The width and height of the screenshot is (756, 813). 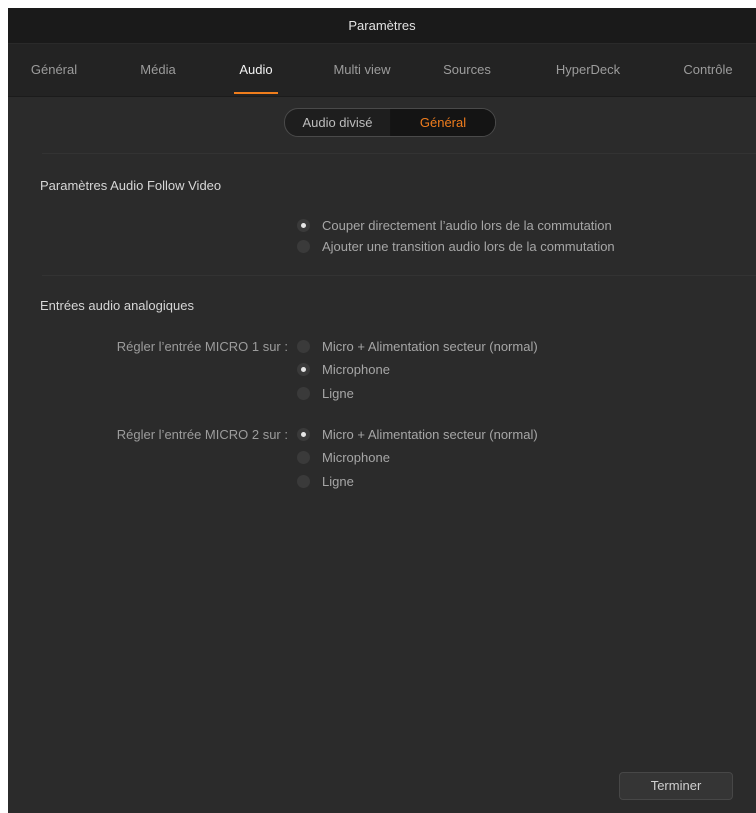 What do you see at coordinates (430, 346) in the screenshot?
I see `mic1-option-phantom-label: Micro + Alimentation secteur (normal)` at bounding box center [430, 346].